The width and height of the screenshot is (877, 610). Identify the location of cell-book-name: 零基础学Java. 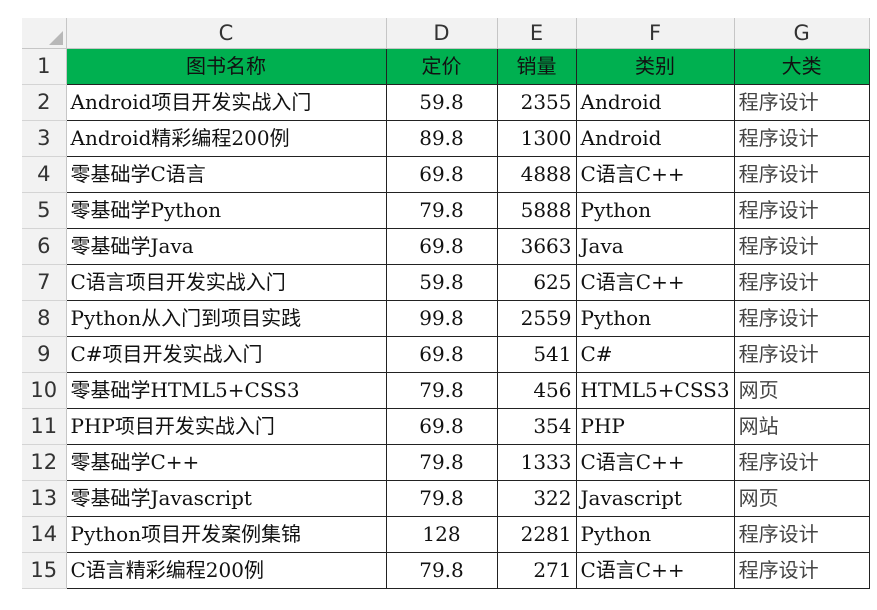
(226, 246).